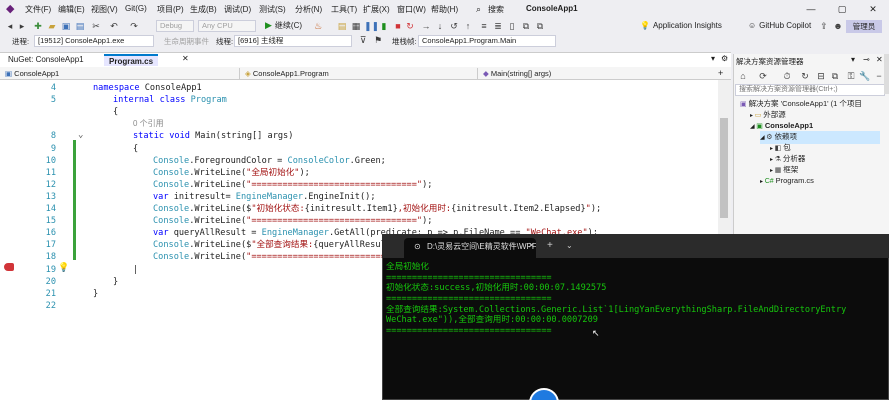 The height and width of the screenshot is (400, 889). What do you see at coordinates (468, 26) in the screenshot?
I see `step-out-icon: ↑` at bounding box center [468, 26].